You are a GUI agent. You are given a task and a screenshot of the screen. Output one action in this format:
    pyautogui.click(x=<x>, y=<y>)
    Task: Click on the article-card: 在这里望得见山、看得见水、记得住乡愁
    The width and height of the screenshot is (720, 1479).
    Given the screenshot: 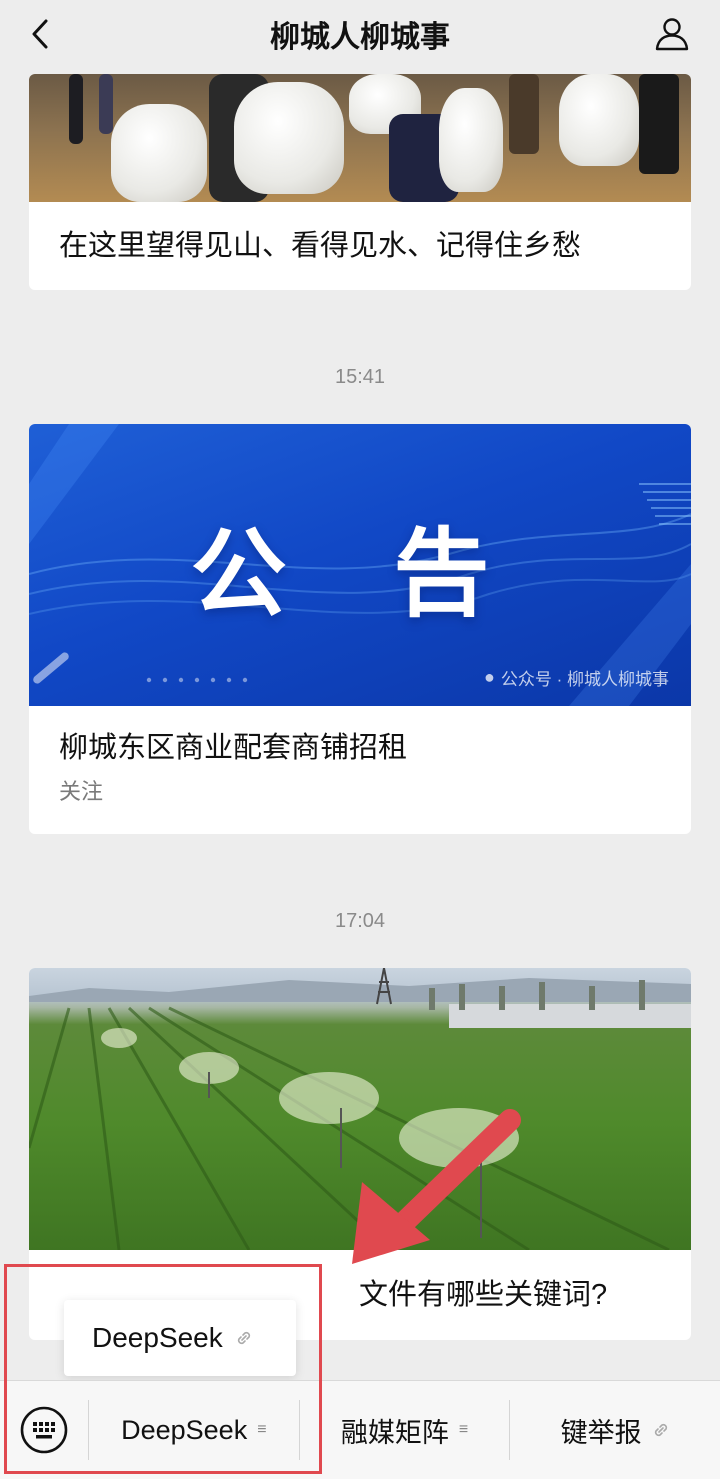 What is the action you would take?
    pyautogui.click(x=360, y=182)
    